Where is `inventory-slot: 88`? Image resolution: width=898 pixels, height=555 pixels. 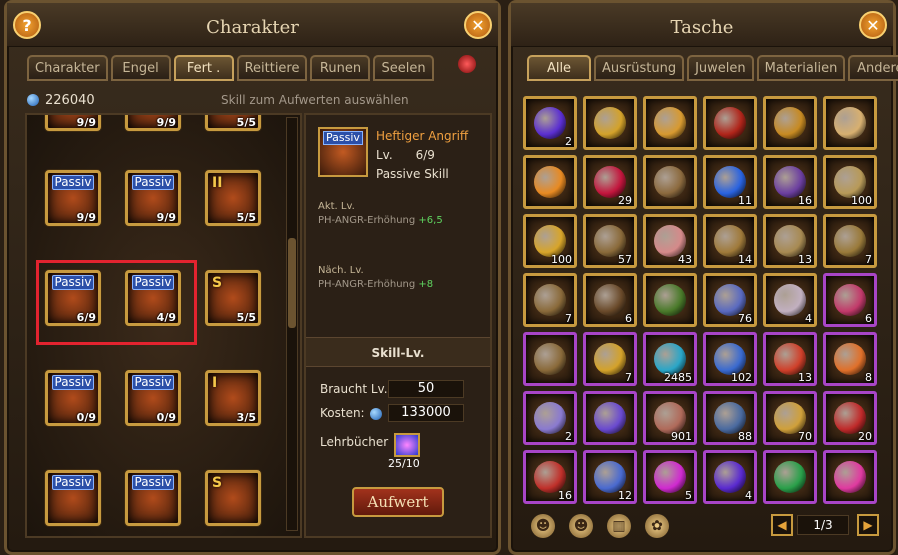 inventory-slot: 88 is located at coordinates (730, 418).